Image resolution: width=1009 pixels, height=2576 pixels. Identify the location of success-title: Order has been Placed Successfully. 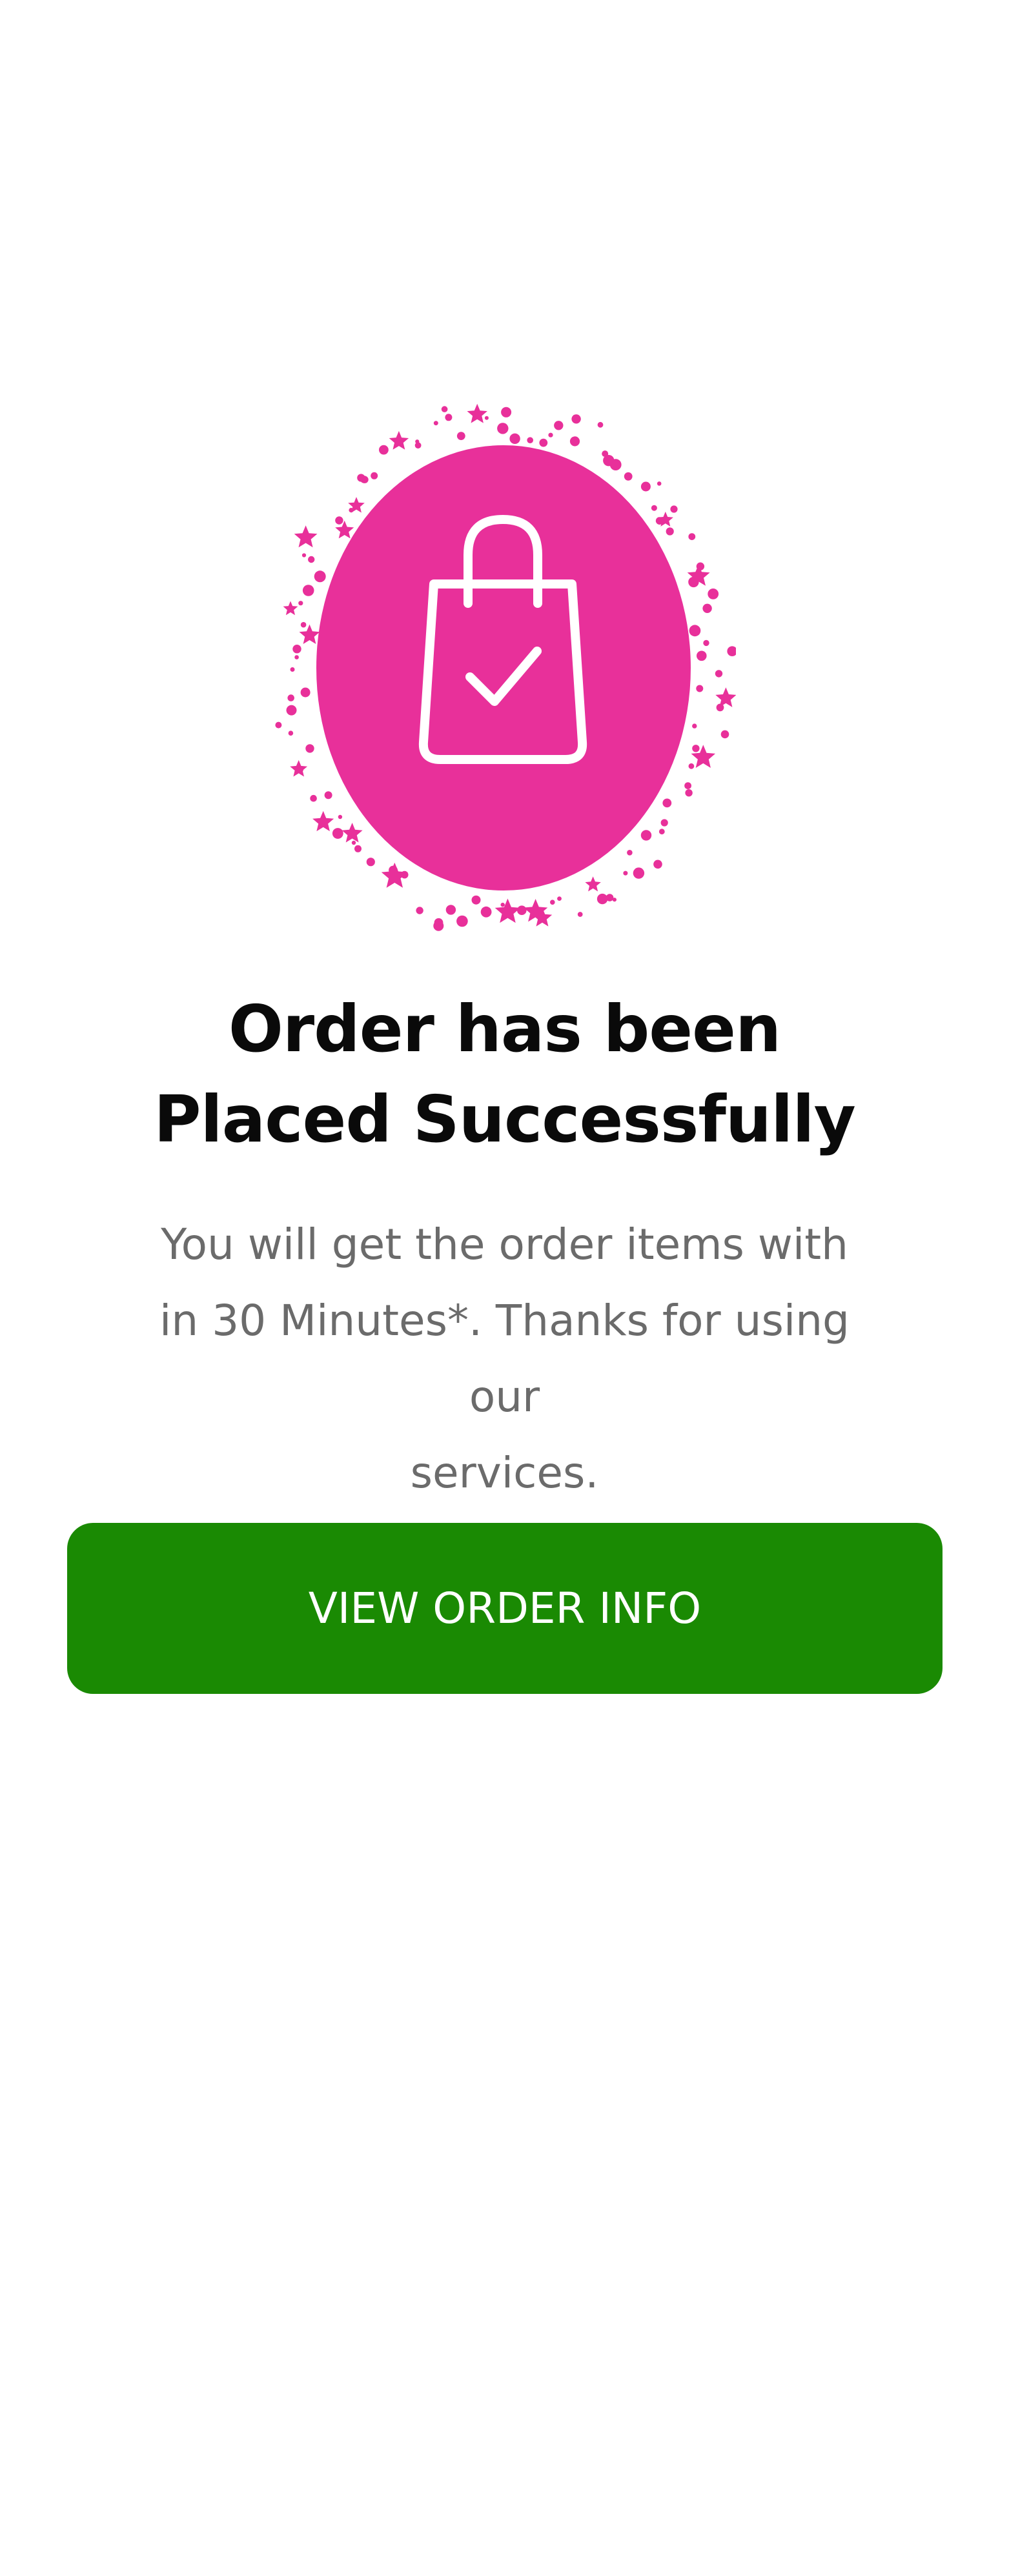
(505, 1074).